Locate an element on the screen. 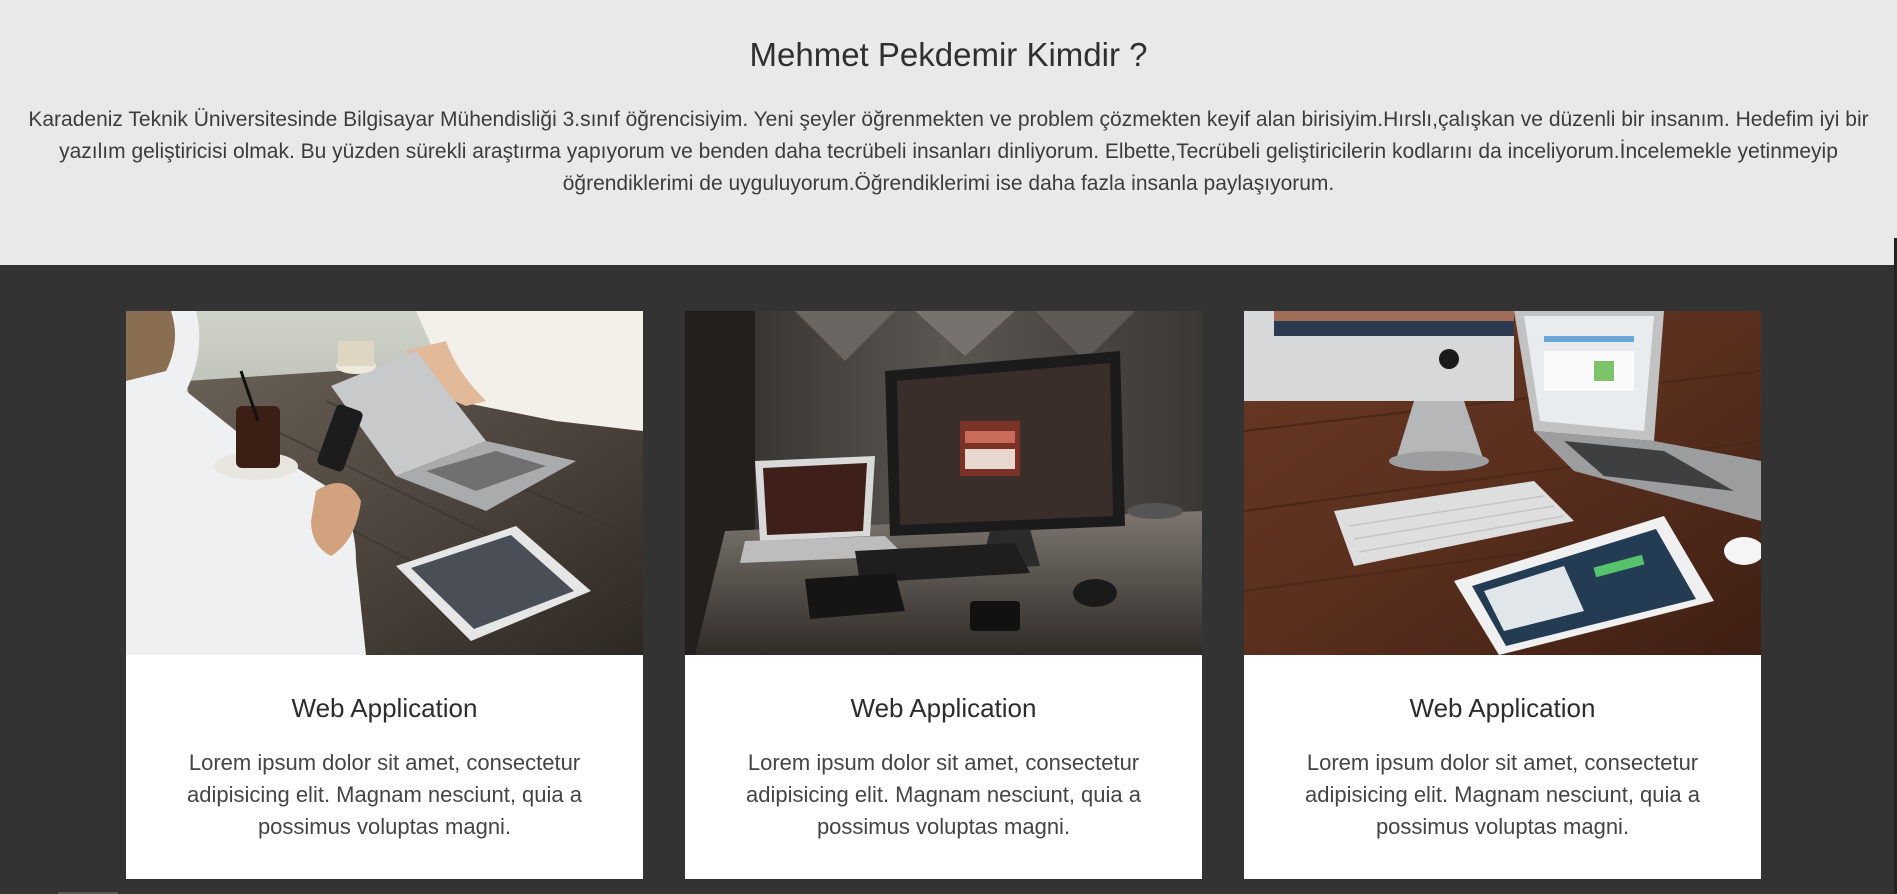 Image resolution: width=1897 pixels, height=894 pixels. card-image-desk-monitor is located at coordinates (943, 483).